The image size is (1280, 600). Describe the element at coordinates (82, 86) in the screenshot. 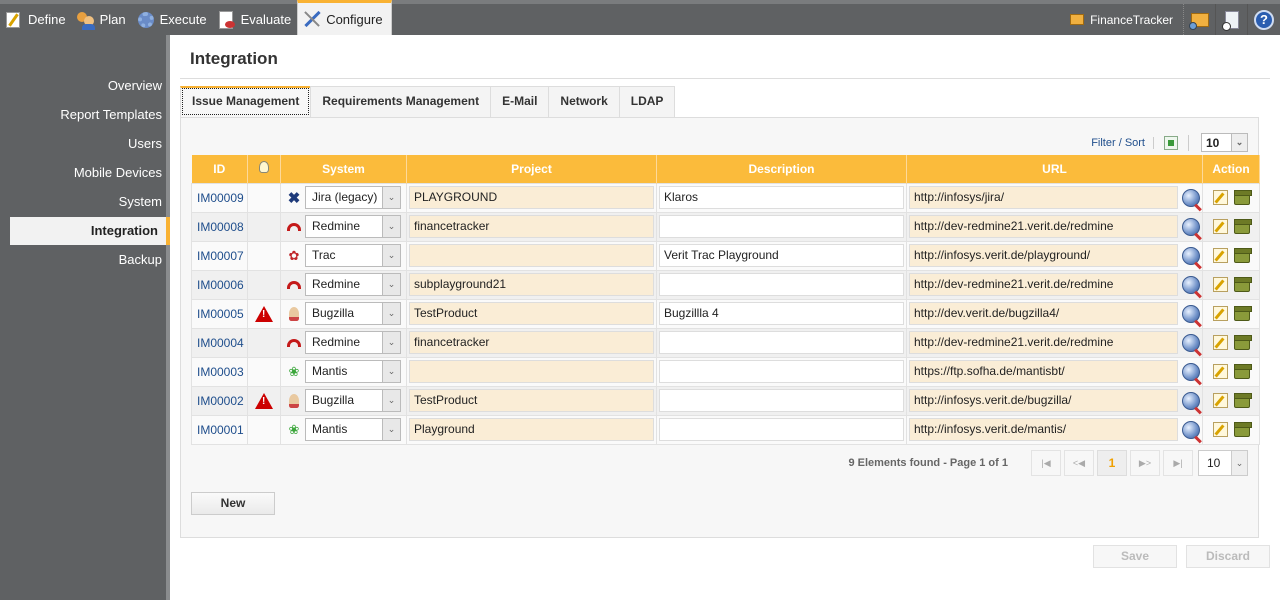

I see `sidebar-item-overview: Overview` at that location.